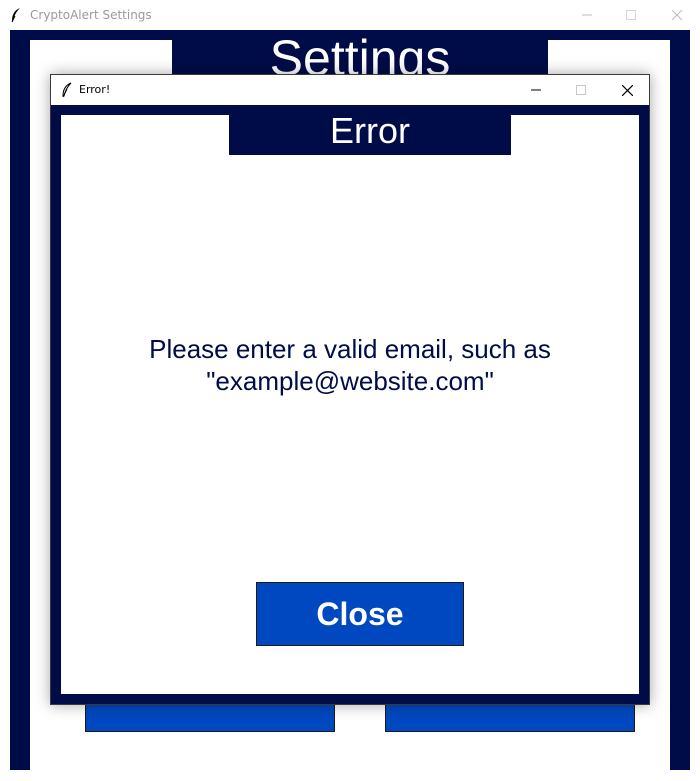 This screenshot has width=700, height=781. What do you see at coordinates (350, 381) in the screenshot?
I see `error-message-line-2: "example@website.com"` at bounding box center [350, 381].